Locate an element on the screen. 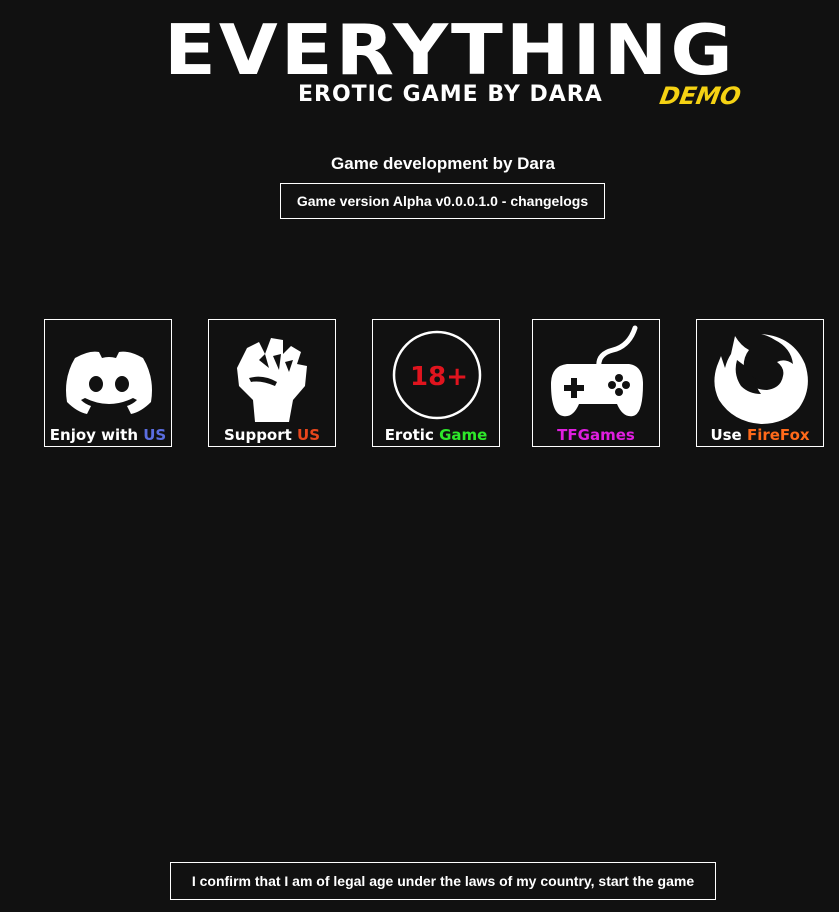 This screenshot has width=839, height=912. erotic-game-tile: 18+ Erotic Game is located at coordinates (436, 383).